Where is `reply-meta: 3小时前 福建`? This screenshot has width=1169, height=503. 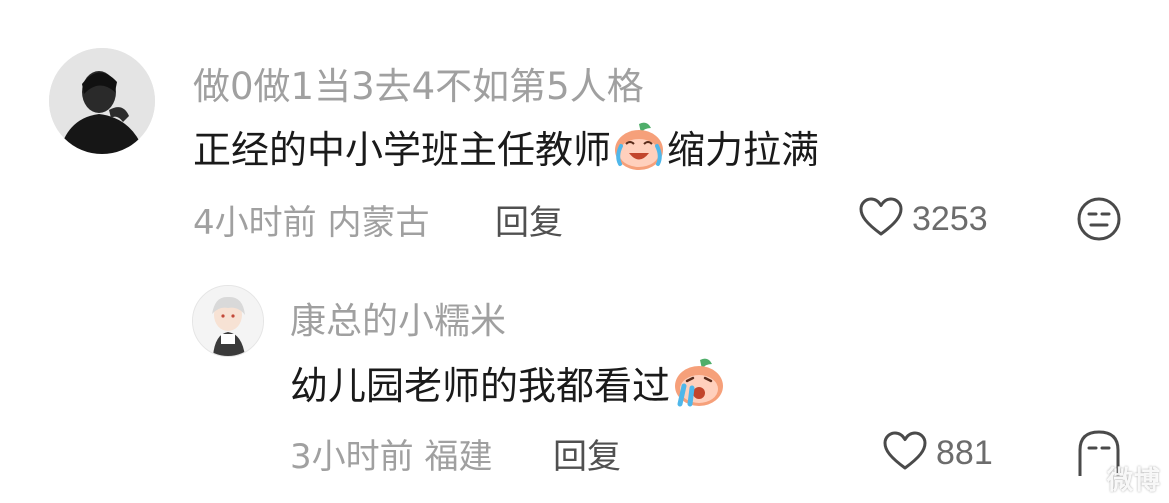
reply-meta: 3小时前 福建 is located at coordinates (391, 457).